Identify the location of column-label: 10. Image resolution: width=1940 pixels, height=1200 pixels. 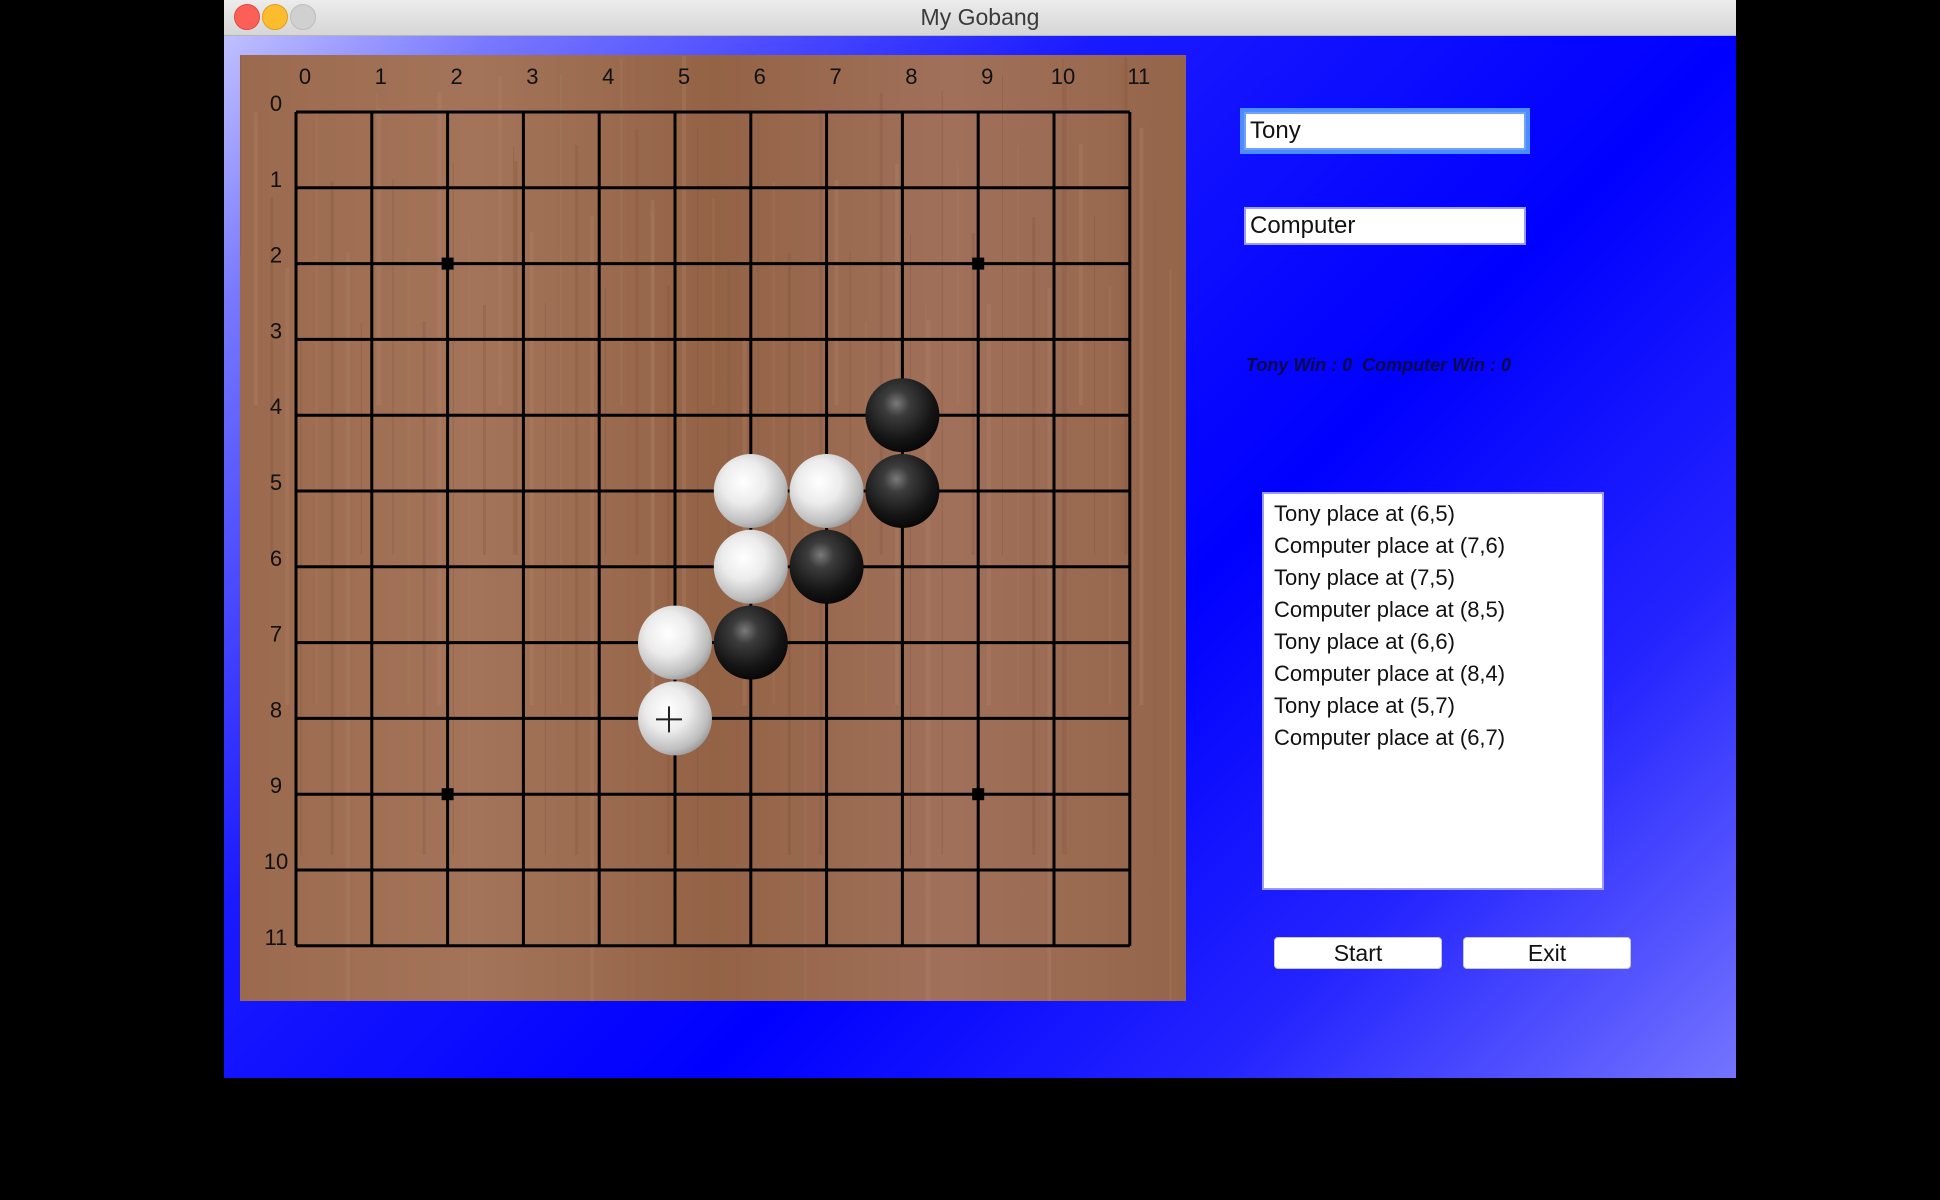
(1063, 76).